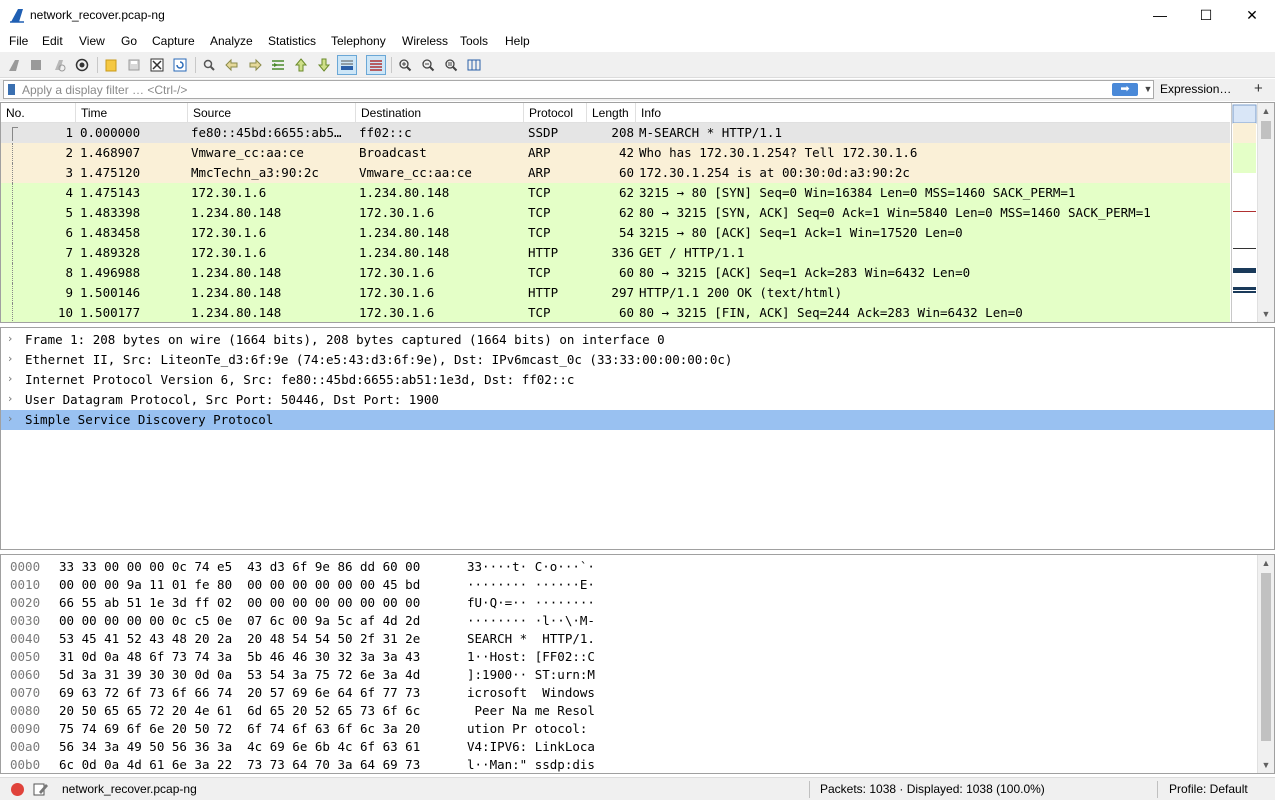 This screenshot has height=800, width=1275. Describe the element at coordinates (278, 65) in the screenshot. I see `goto-packet-icon` at that location.